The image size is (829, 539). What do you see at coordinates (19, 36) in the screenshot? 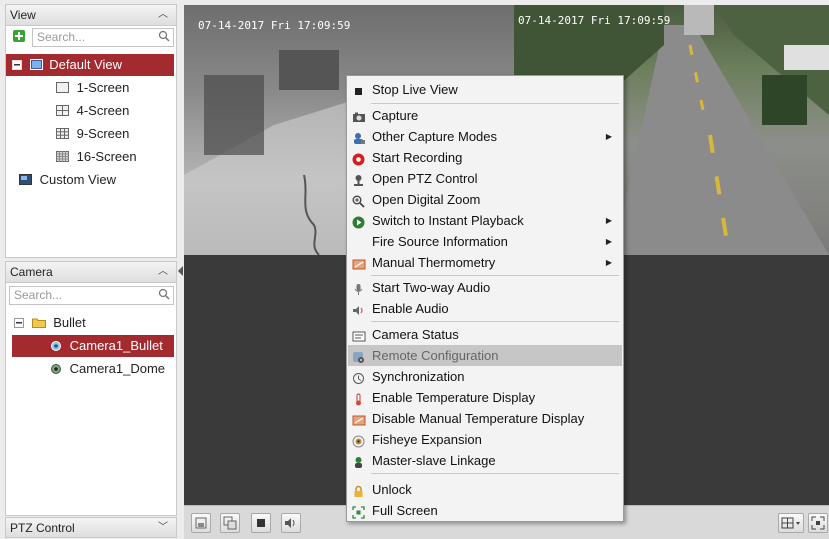
I see `add-view-icon` at bounding box center [19, 36].